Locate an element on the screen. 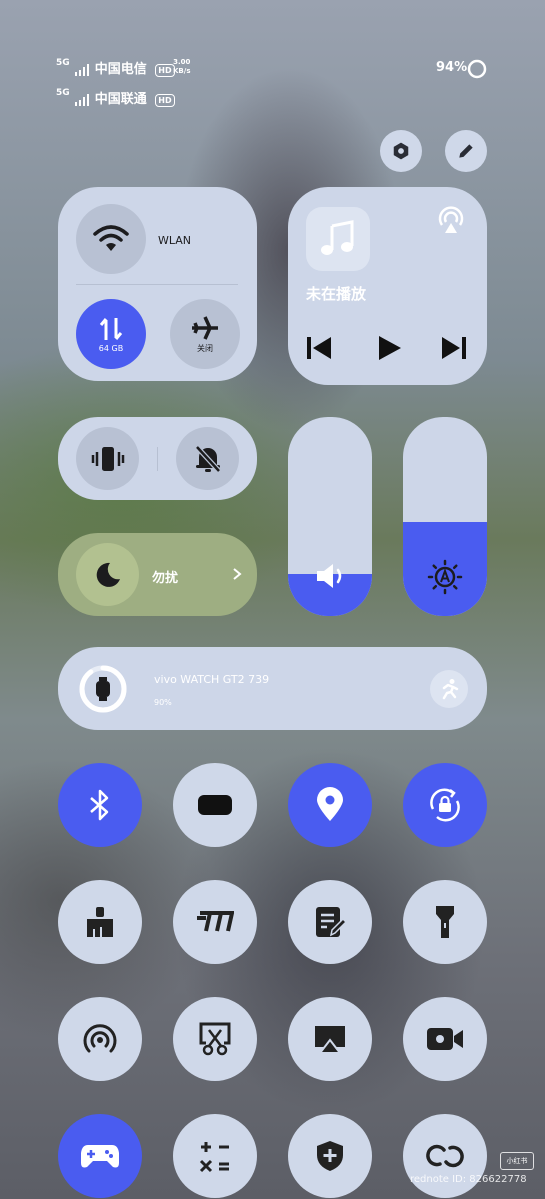  vibrate-icon is located at coordinates (107, 458).